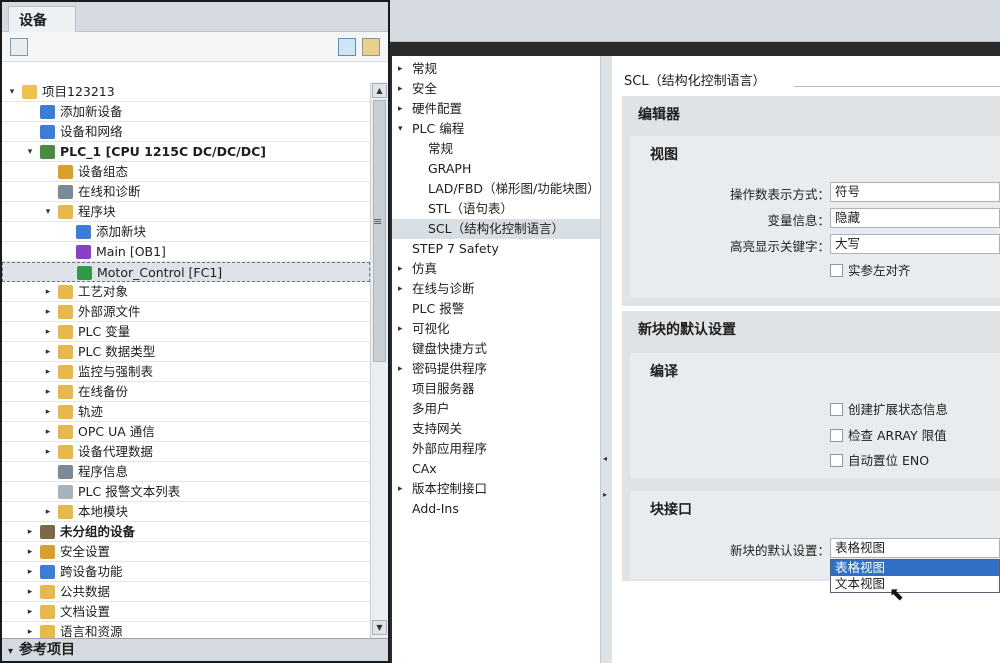  What do you see at coordinates (496, 209) in the screenshot?
I see `nav-item: STL（语句表）` at bounding box center [496, 209].